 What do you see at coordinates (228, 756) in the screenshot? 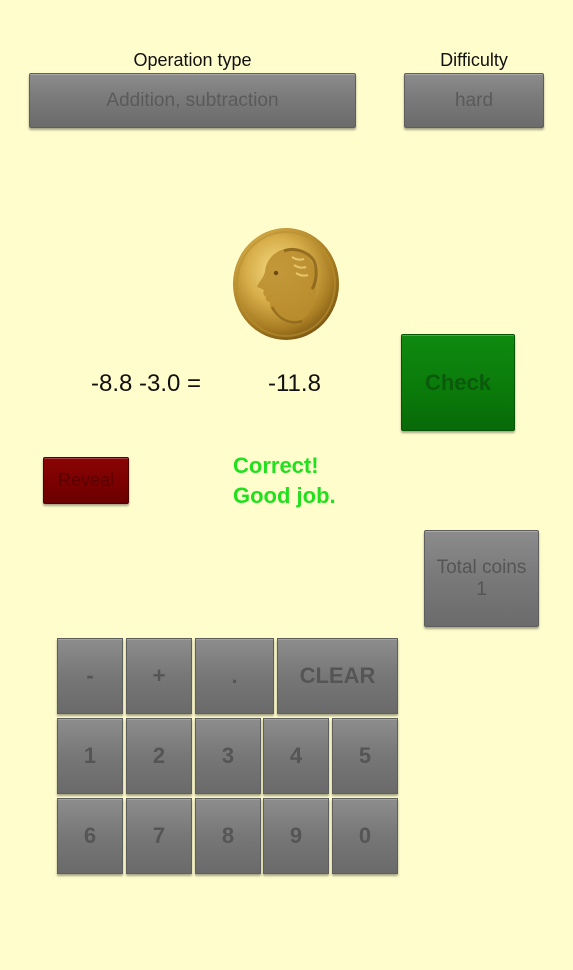
I see `key-3: 3` at bounding box center [228, 756].